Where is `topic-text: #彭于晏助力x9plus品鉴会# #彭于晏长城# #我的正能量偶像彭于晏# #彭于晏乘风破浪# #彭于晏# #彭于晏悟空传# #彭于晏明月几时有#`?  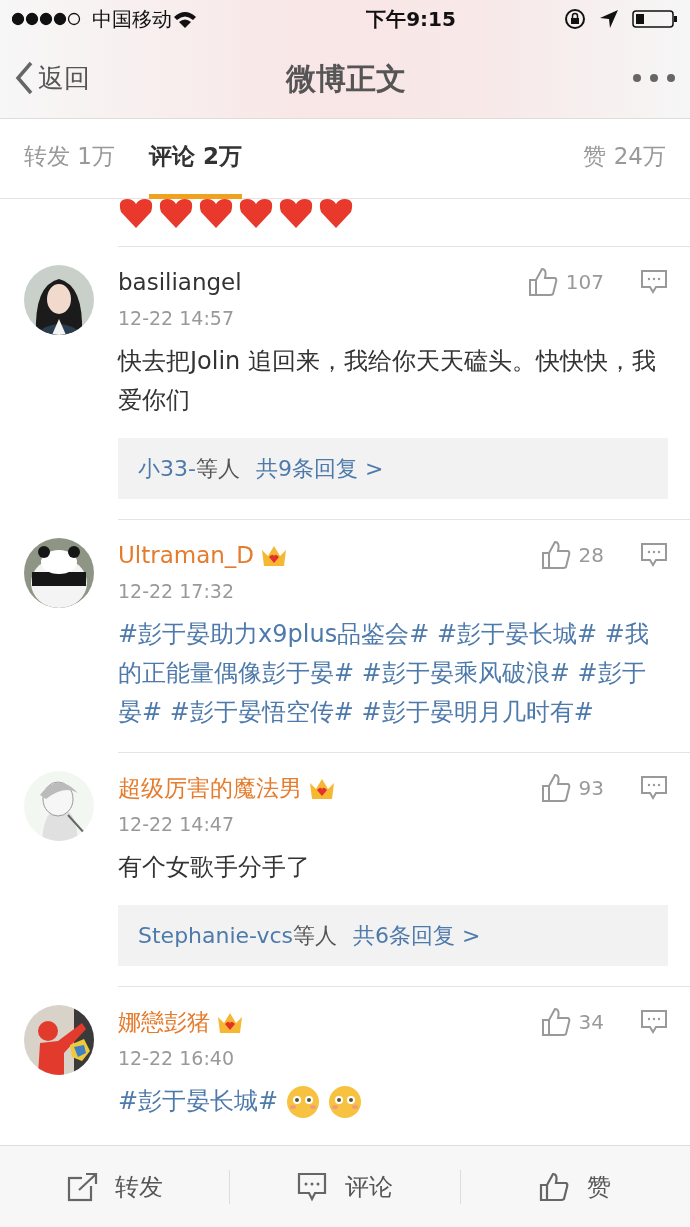 topic-text: #彭于晏助力x9plus品鉴会# #彭于晏长城# #我的正能量偶像彭于晏# #彭于晏乘风破浪# #彭于晏# #彭于晏悟空传# #彭于晏明月几时有# is located at coordinates (384, 673).